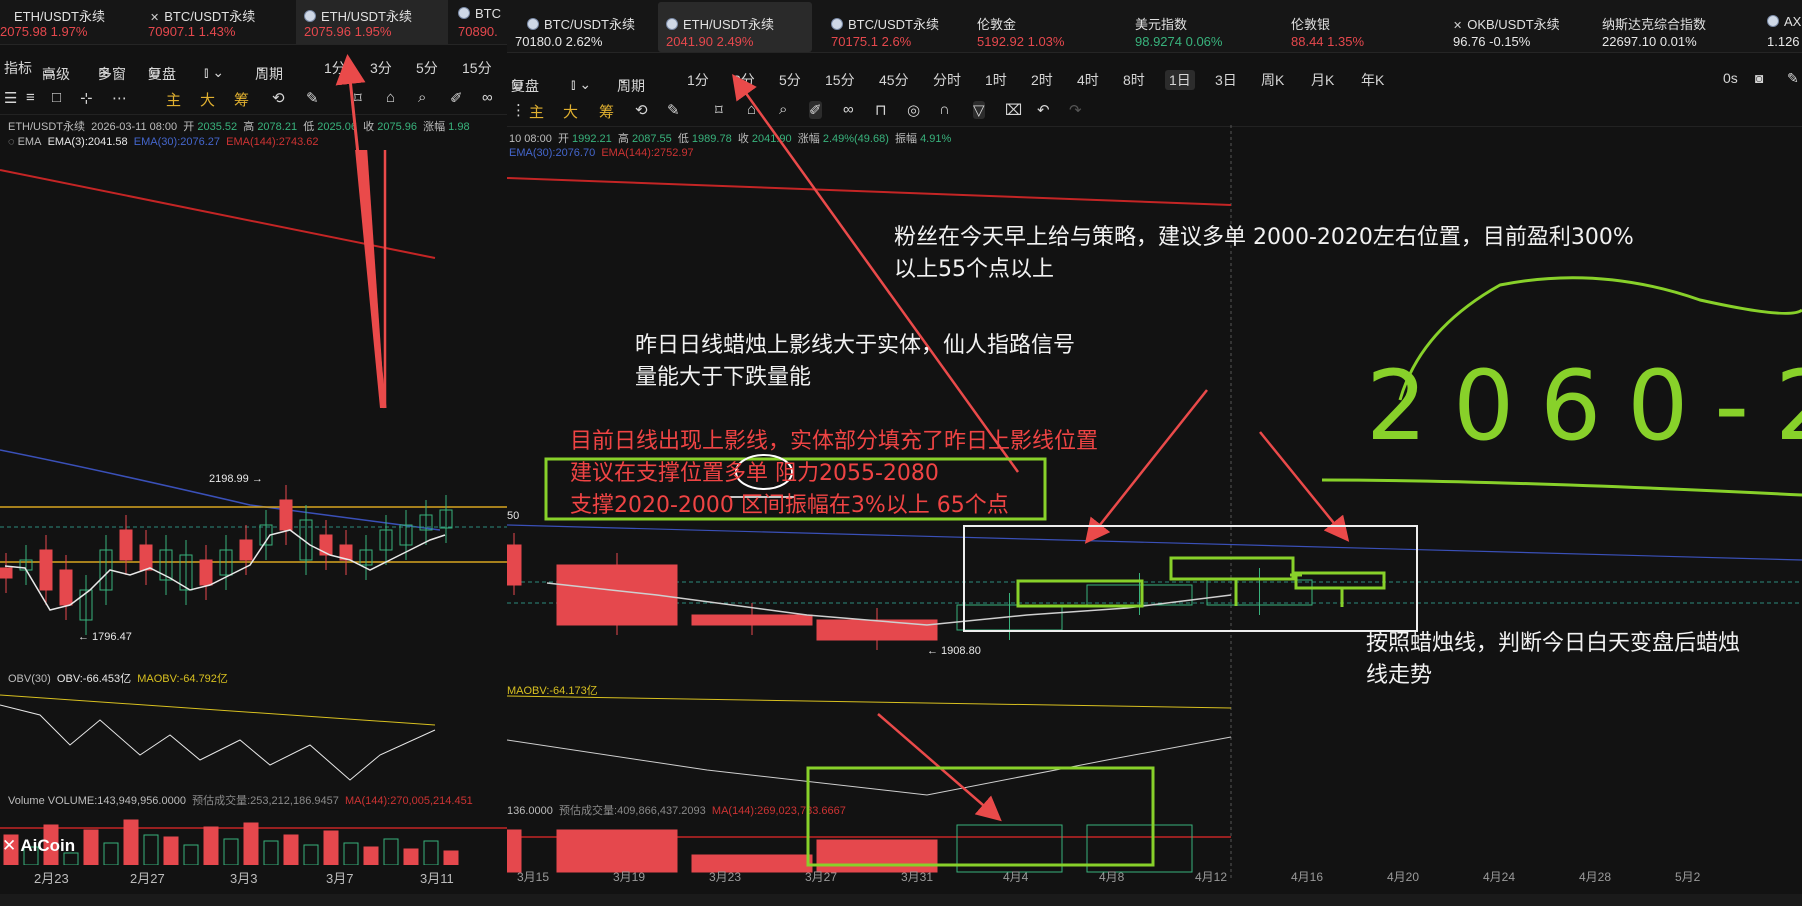 The height and width of the screenshot is (906, 1802). What do you see at coordinates (248, 70) in the screenshot?
I see `left-toolbar: 指标 ▭ 高级 ⊞ 多窗 ⊡ 复盘 ⫾ ⌄ 周期 ⌄ 1分 3分 5分 15分` at bounding box center [248, 70].